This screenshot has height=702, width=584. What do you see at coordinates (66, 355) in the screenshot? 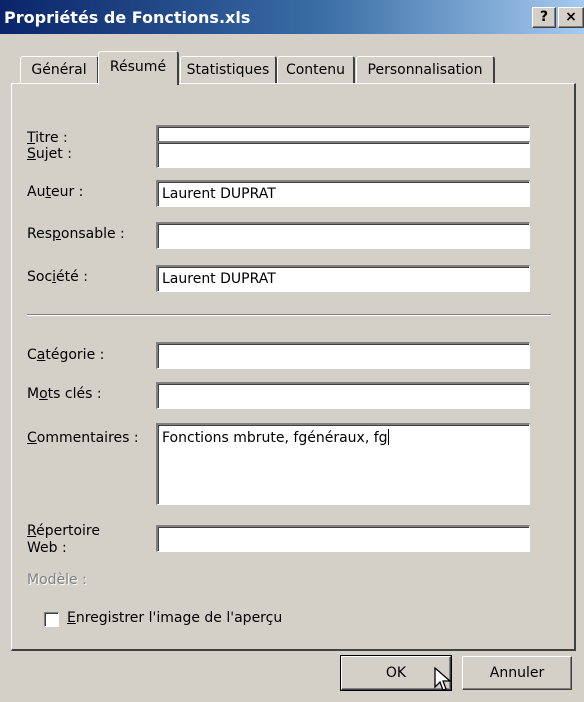
I see `categorie-label: Catégorie :` at bounding box center [66, 355].